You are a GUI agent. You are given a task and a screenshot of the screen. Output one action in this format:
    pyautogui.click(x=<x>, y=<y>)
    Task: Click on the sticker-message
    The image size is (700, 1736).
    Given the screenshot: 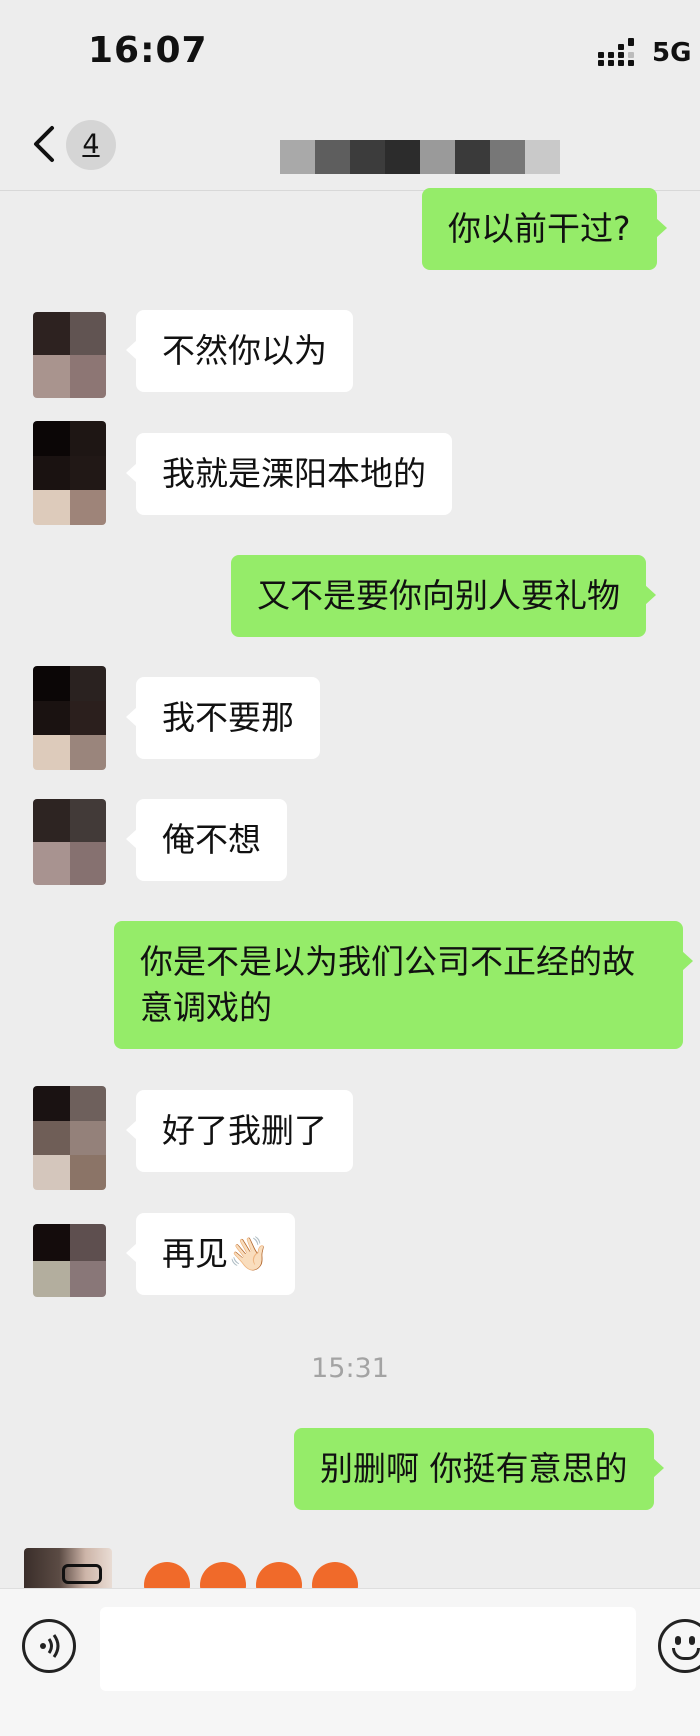 What is the action you would take?
    pyautogui.click(x=252, y=1568)
    